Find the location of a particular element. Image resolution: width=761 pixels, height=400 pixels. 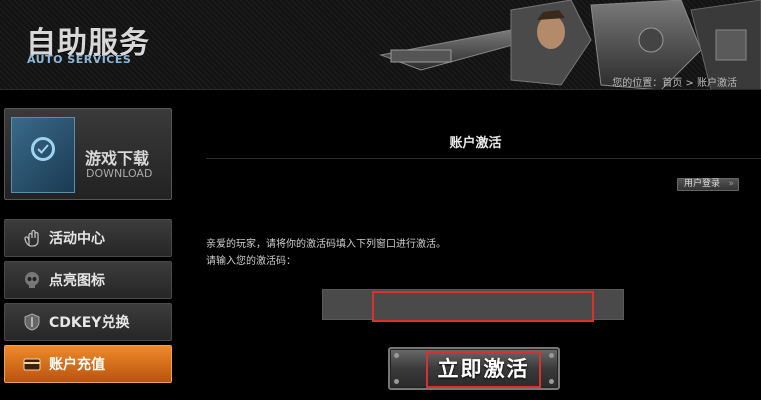

game-download-button: 游戏下载 DOWNLOAD is located at coordinates (88, 154).